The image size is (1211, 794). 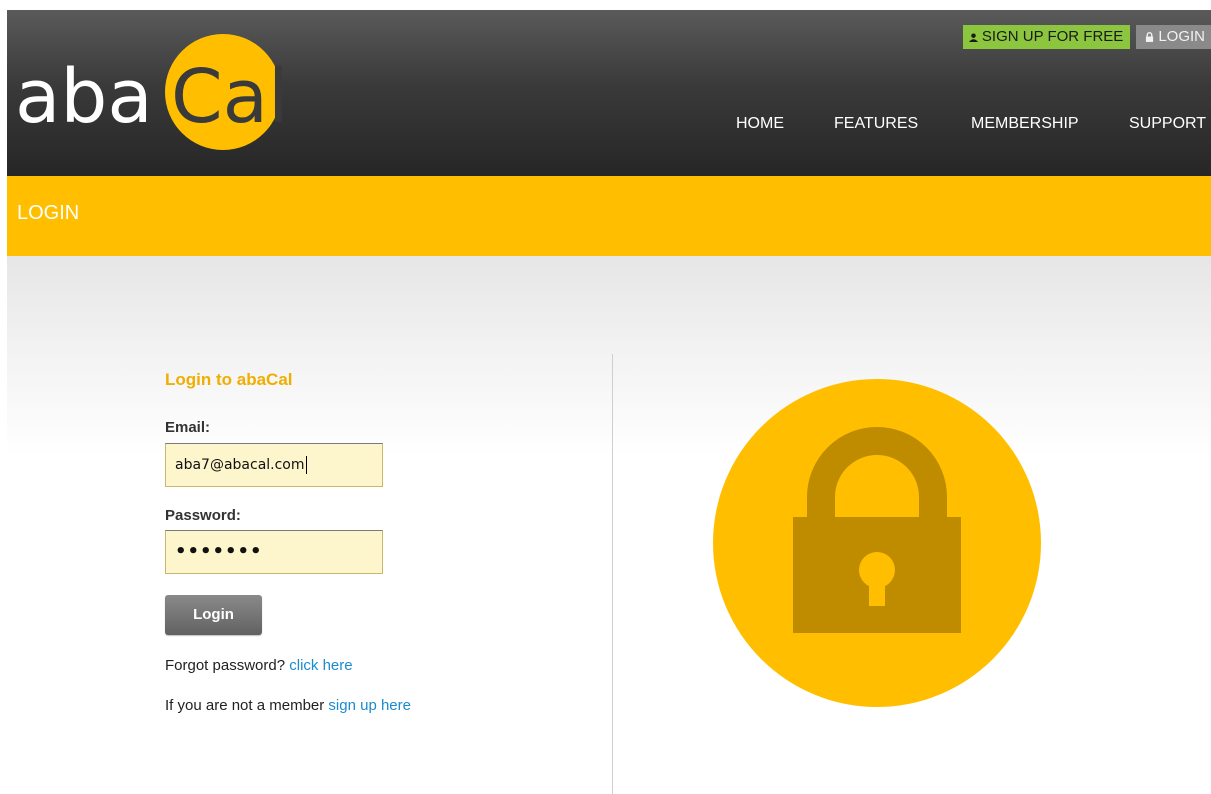 I want to click on sign-up-label: SIGN UP FOR FREE, so click(x=1052, y=36).